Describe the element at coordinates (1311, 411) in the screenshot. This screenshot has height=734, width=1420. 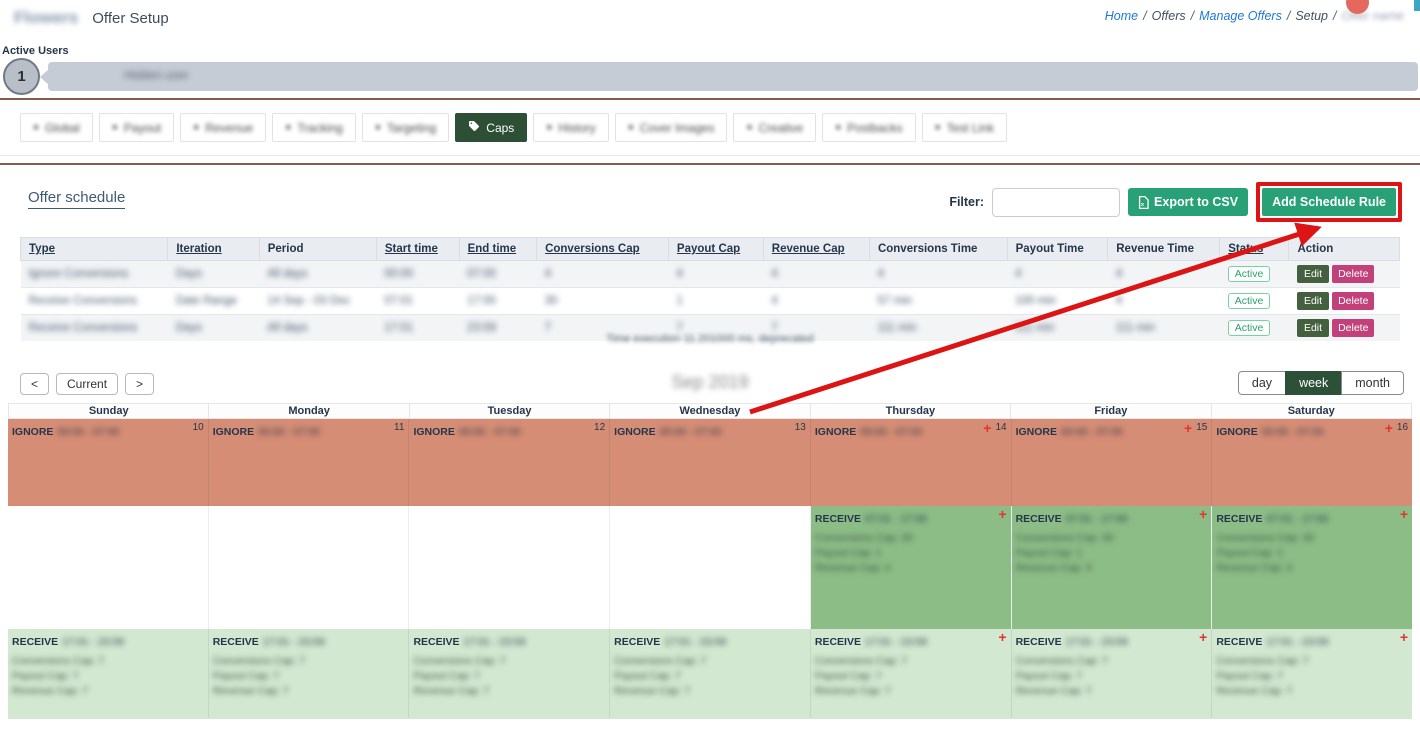
I see `day-header-saturday: Saturday` at that location.